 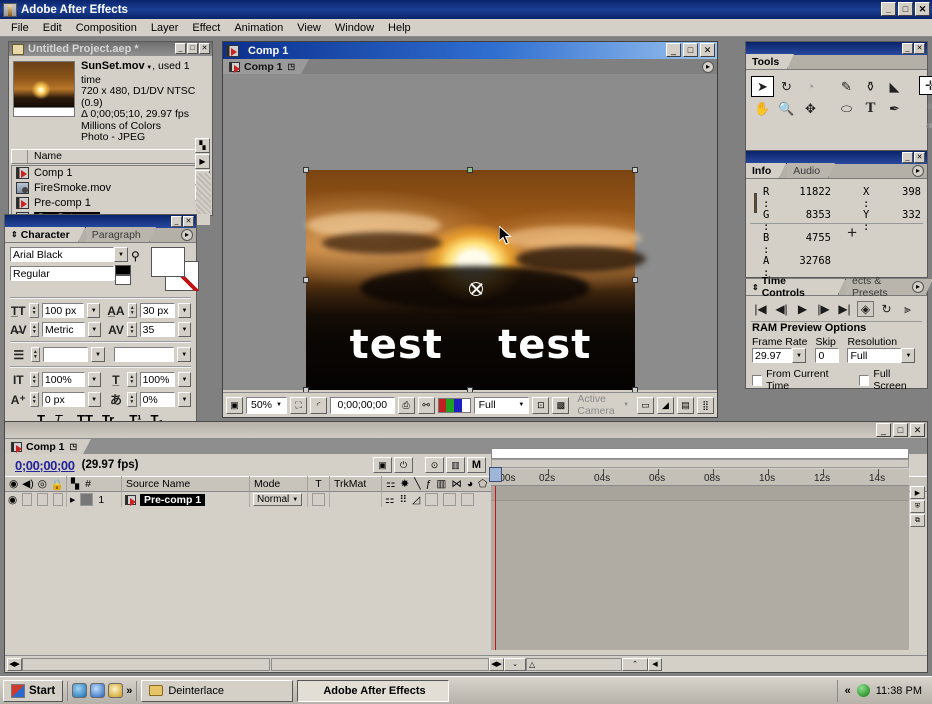 I want to click on composition-panel-menu-icon: ▸, so click(x=708, y=67).